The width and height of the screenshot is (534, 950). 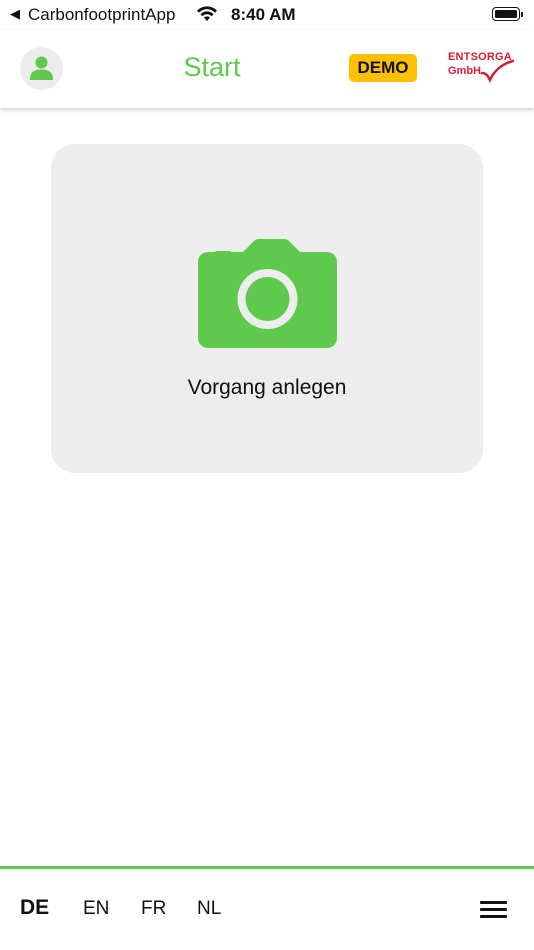 What do you see at coordinates (267, 867) in the screenshot?
I see `bottom-divider` at bounding box center [267, 867].